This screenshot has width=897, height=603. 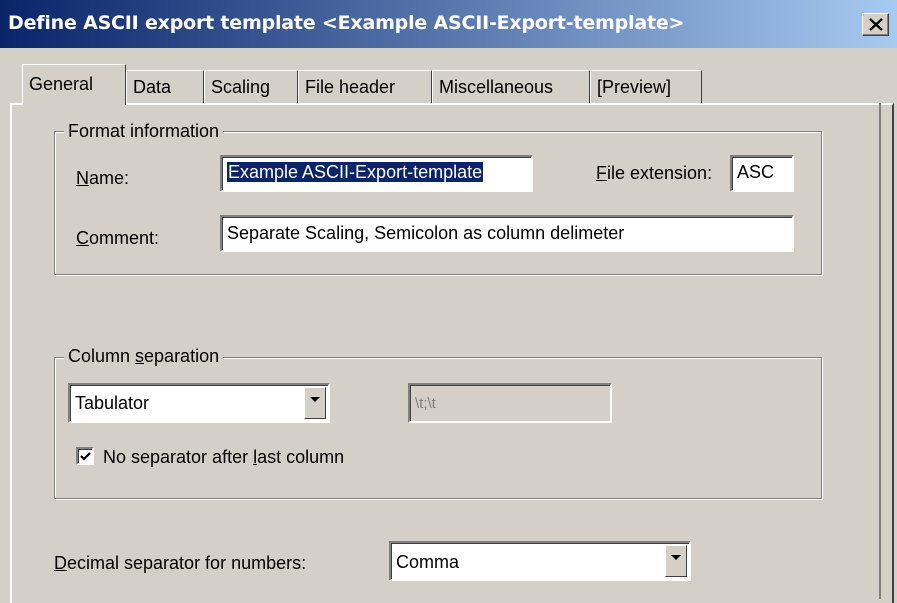 I want to click on tab-label: [Preview], so click(x=634, y=87).